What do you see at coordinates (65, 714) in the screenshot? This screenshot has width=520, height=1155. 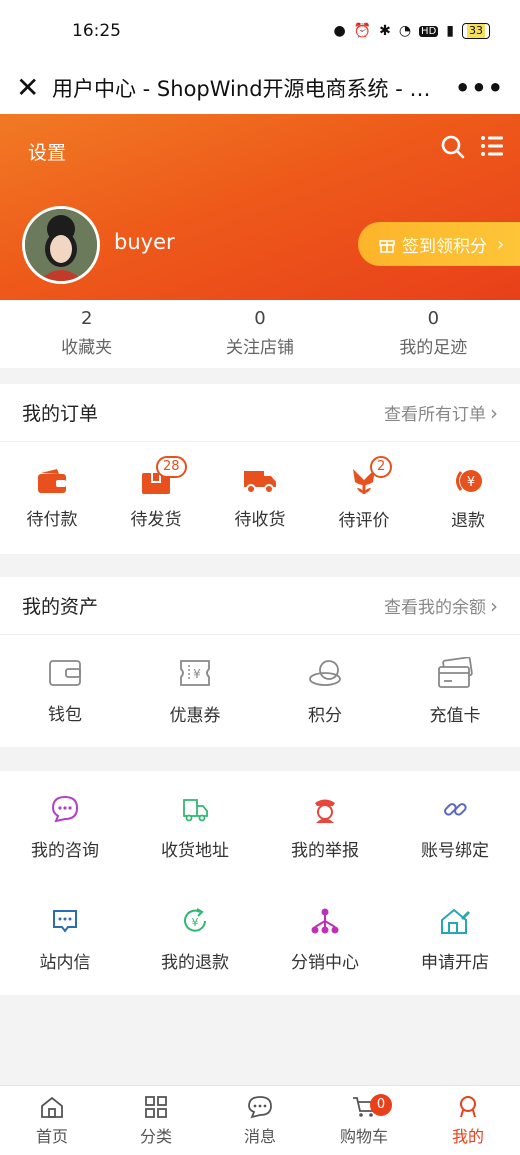 I see `asset-label: 钱包` at bounding box center [65, 714].